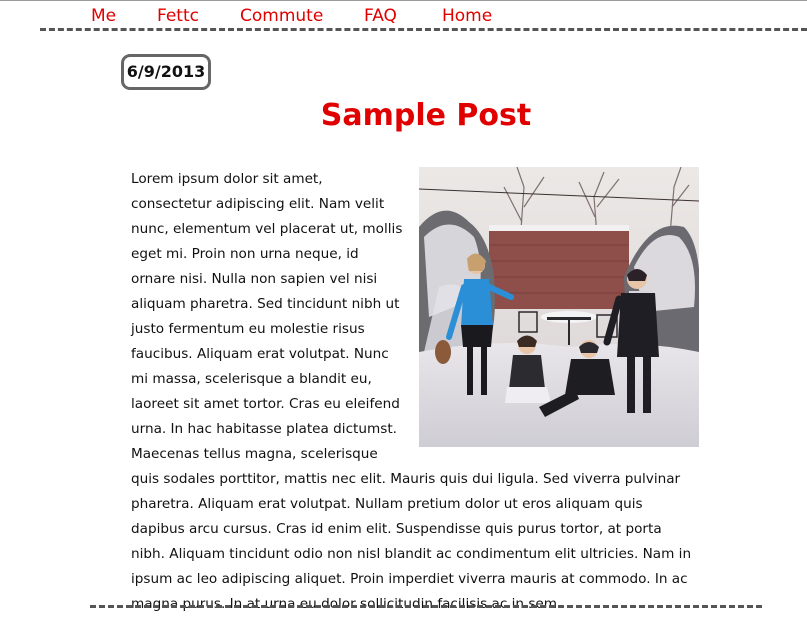  What do you see at coordinates (380, 16) in the screenshot?
I see `nav-link-faq: FAQ` at bounding box center [380, 16].